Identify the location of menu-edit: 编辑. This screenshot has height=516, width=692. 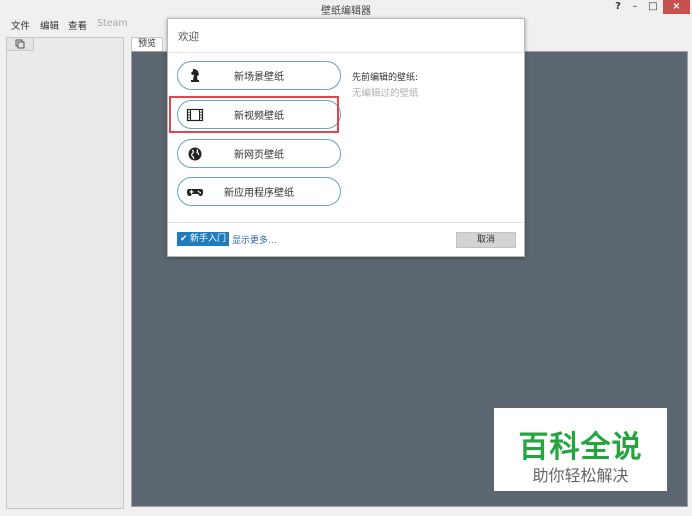
(49, 25).